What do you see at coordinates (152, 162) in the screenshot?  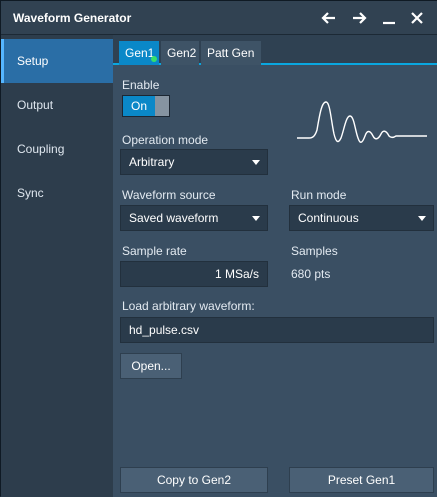 I see `operation-mode-value: Arbitrary` at bounding box center [152, 162].